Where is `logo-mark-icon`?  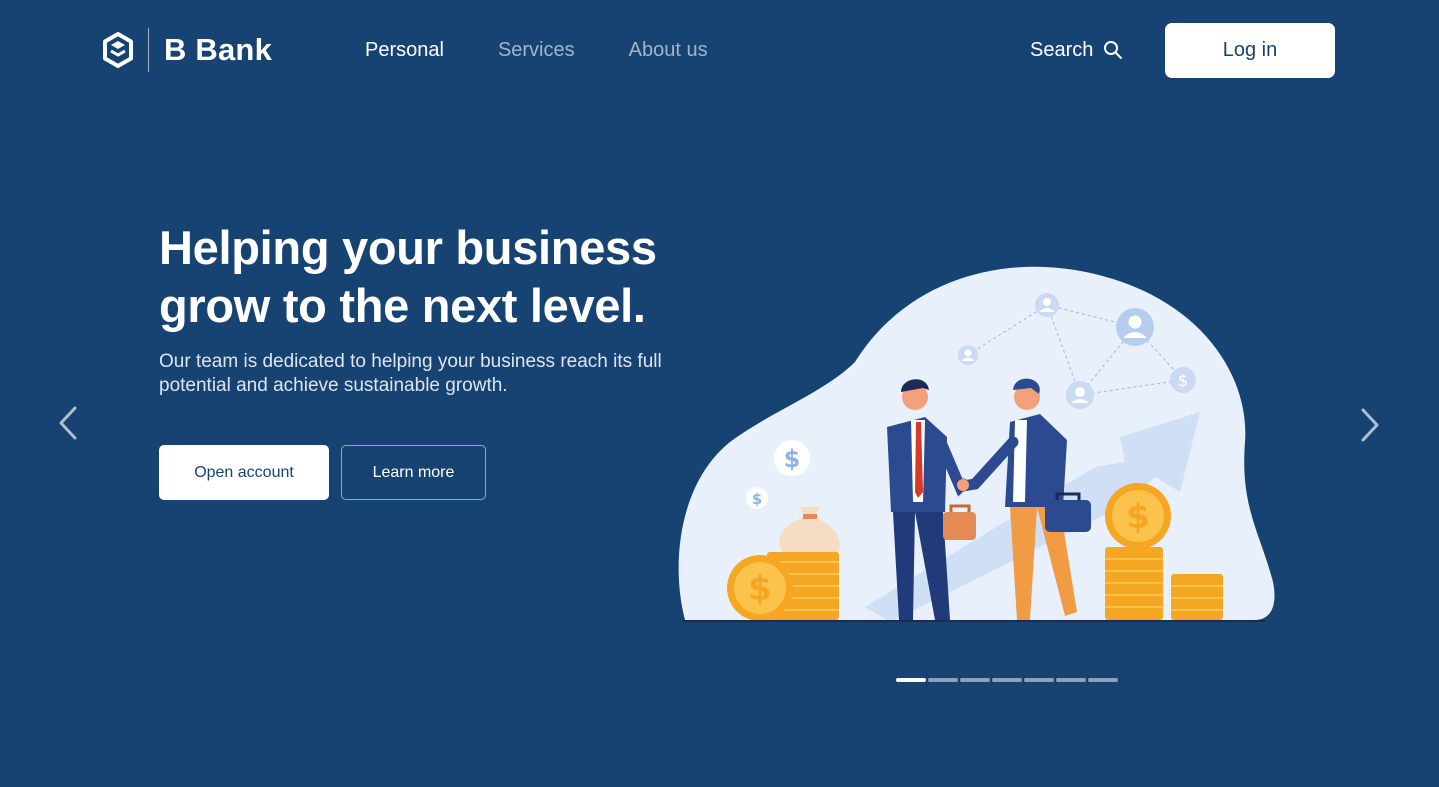
logo-mark-icon is located at coordinates (118, 50).